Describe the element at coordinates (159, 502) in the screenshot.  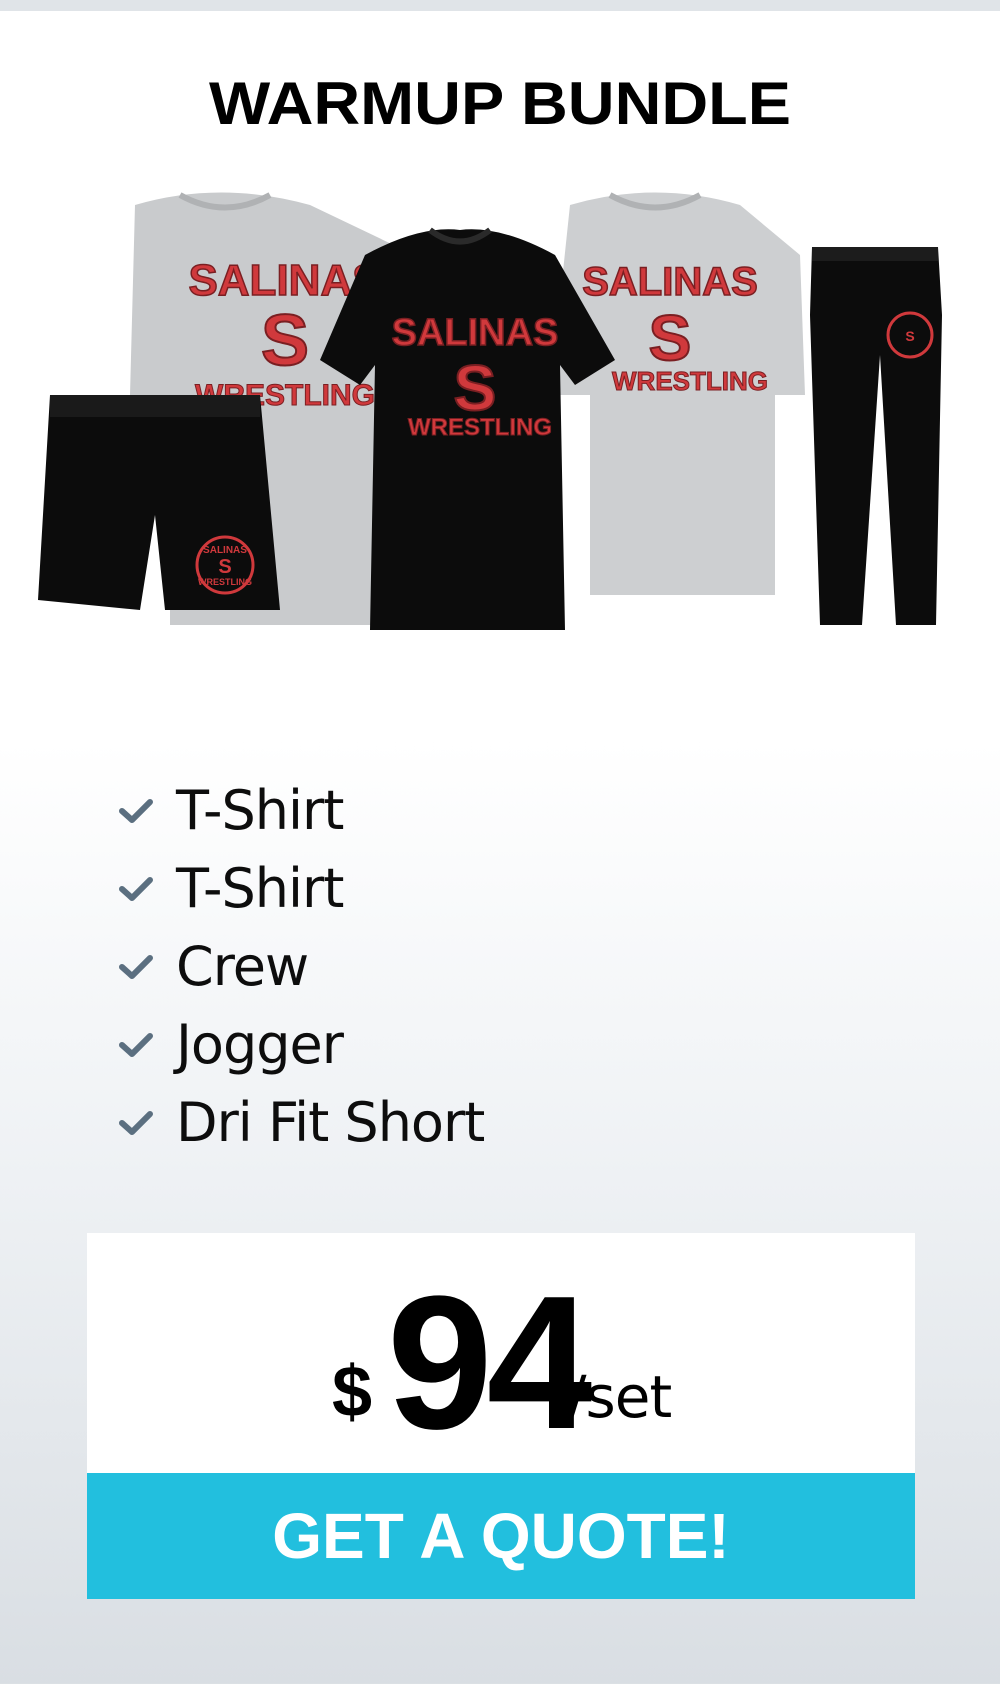
I see `shorts: SALINAS S WRESTLING` at that location.